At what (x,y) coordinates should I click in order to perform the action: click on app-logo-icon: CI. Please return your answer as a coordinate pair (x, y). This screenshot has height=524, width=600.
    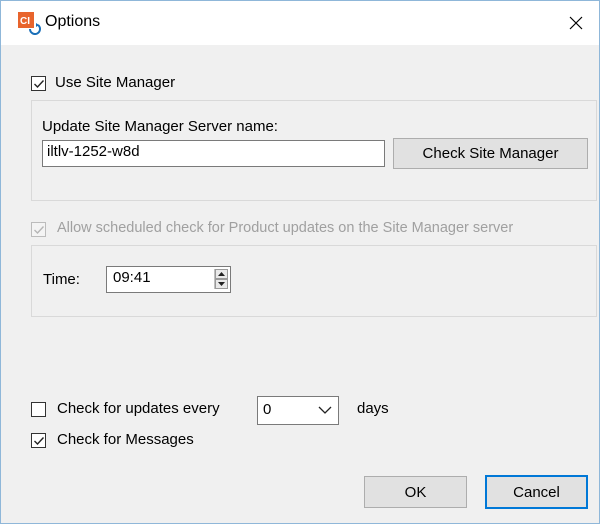
    Looking at the image, I should click on (29, 23).